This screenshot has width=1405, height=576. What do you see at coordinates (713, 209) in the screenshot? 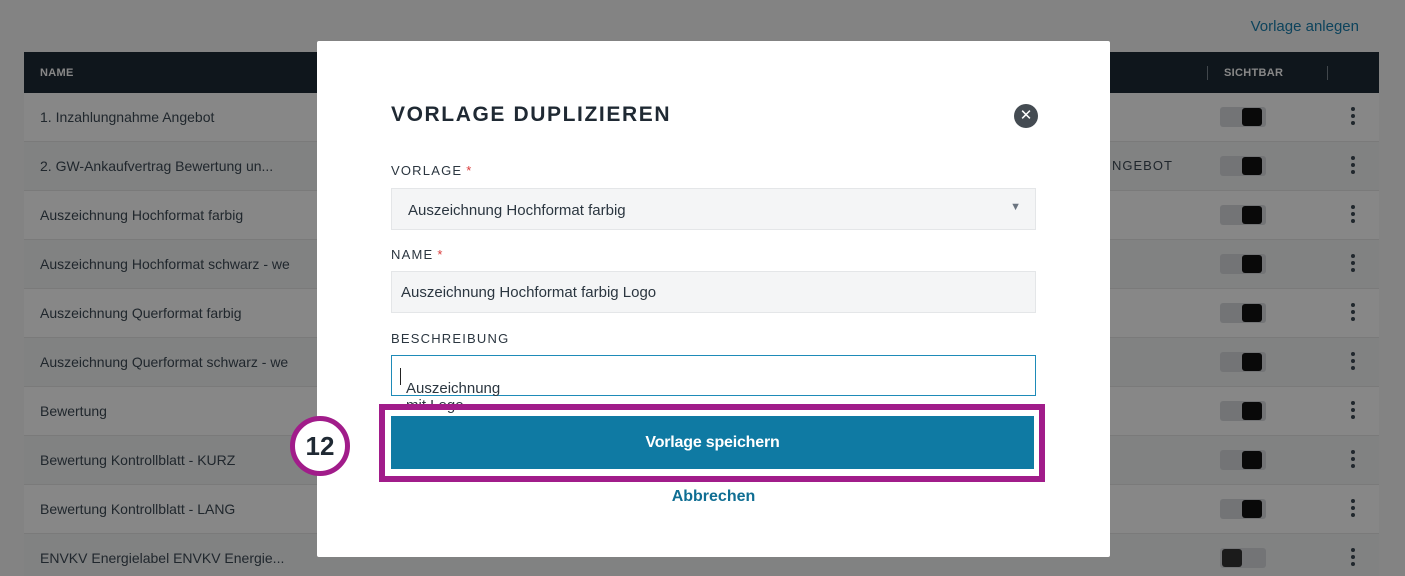
I see `template-select: Auszeichnung Hochformat farbig ▼` at bounding box center [713, 209].